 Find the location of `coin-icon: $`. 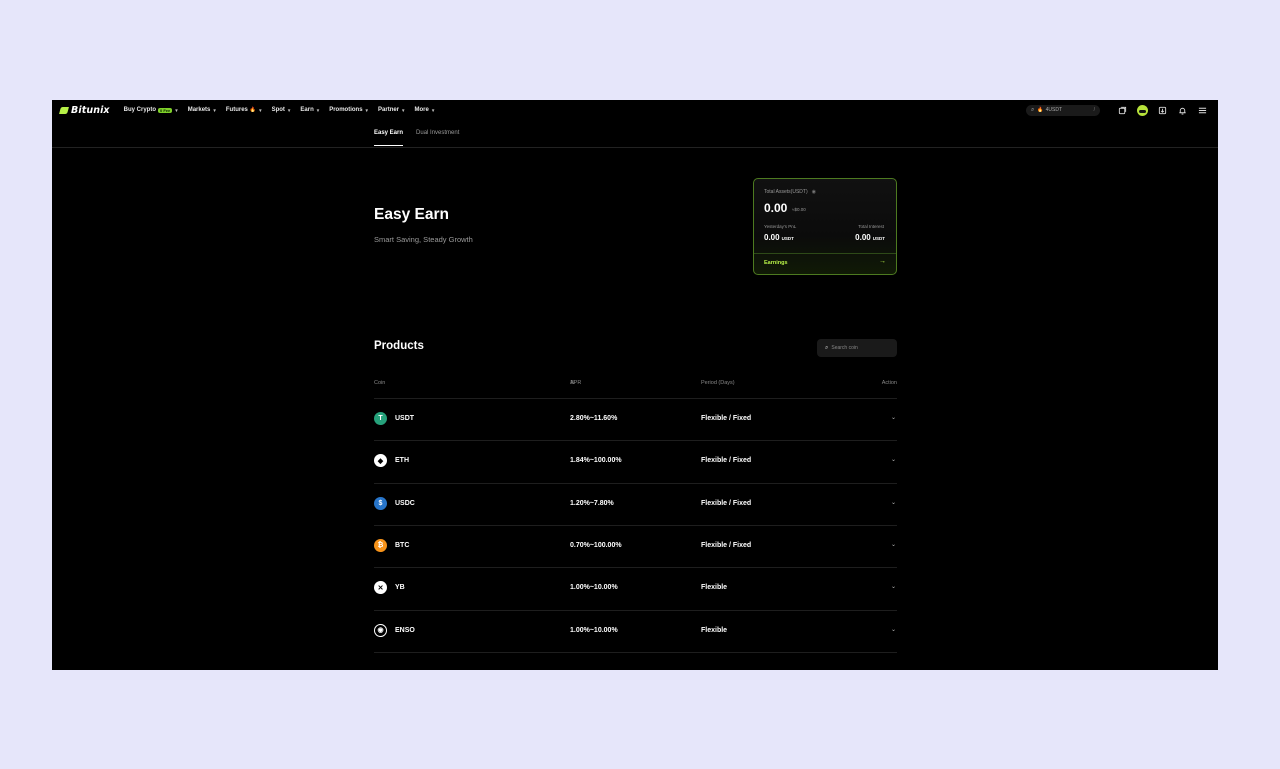

coin-icon: $ is located at coordinates (380, 503).